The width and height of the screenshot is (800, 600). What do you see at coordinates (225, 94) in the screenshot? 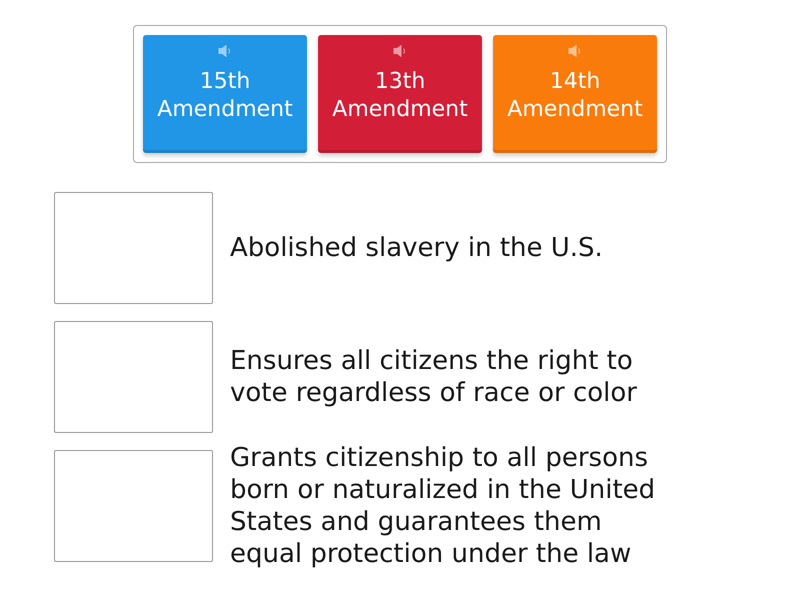
I see `answer-tile: 15th Amendment` at bounding box center [225, 94].